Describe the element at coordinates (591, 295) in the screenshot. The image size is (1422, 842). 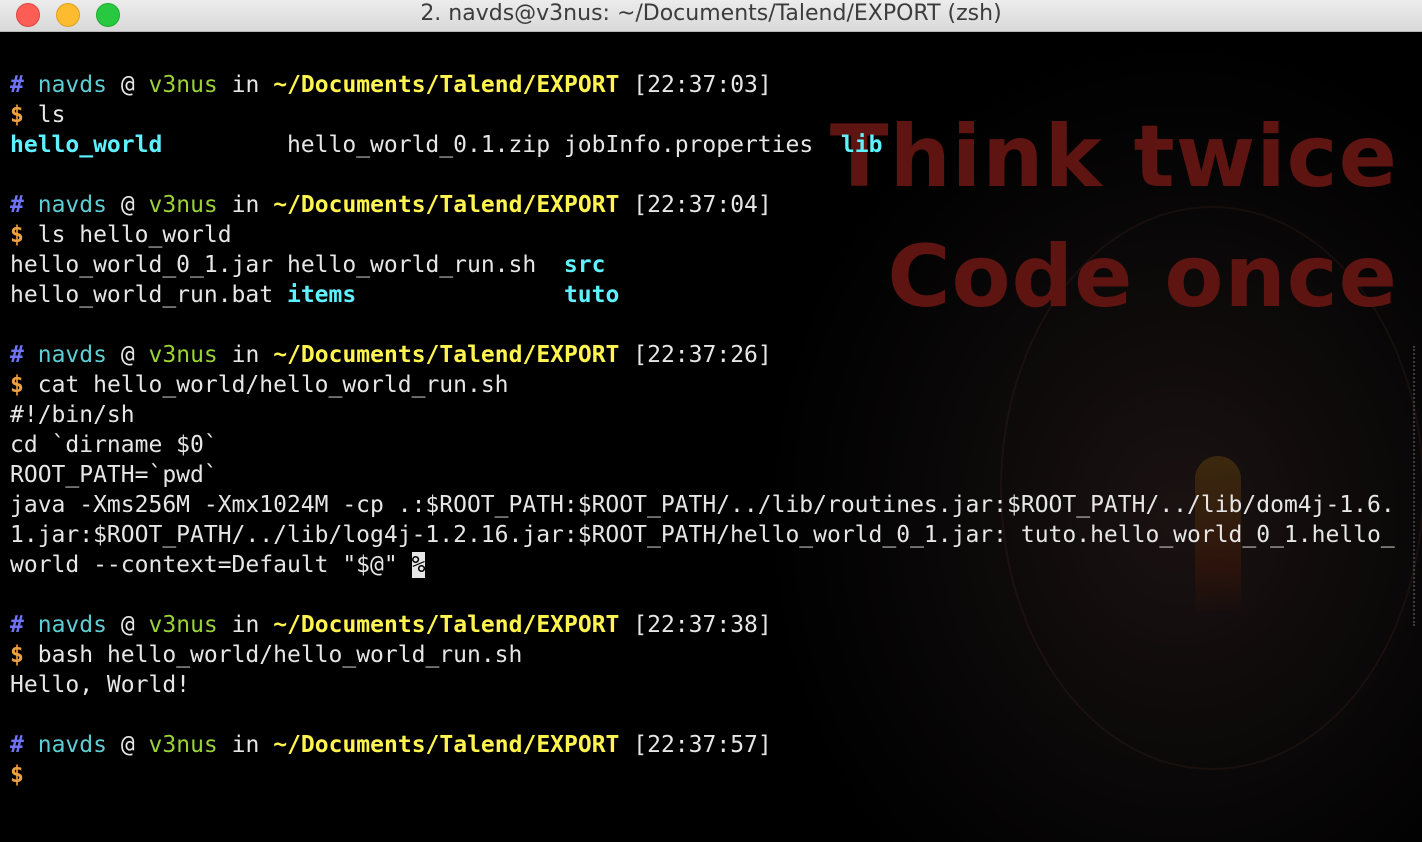
I see `dir-entry: tuto` at that location.